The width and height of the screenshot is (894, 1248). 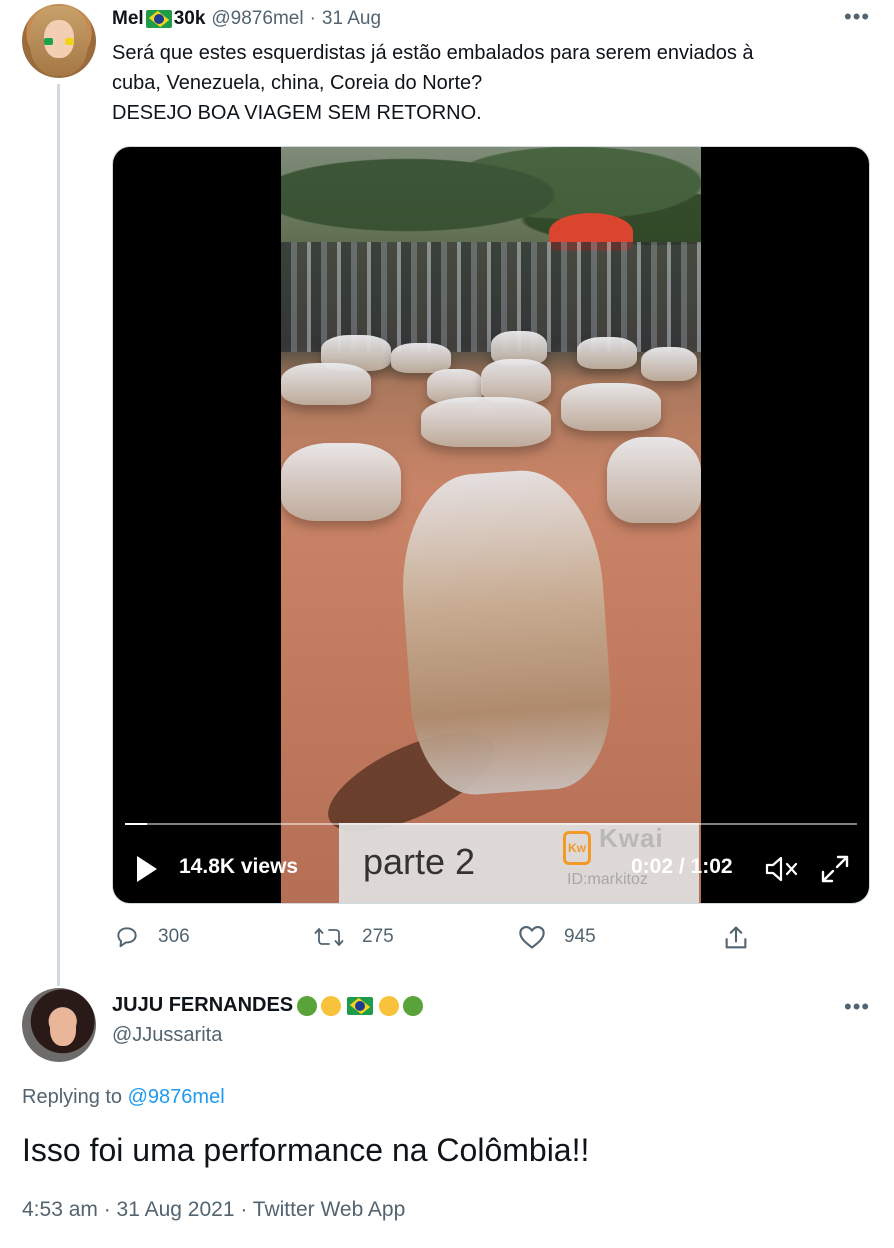 I want to click on retweet-count: 275, so click(x=378, y=936).